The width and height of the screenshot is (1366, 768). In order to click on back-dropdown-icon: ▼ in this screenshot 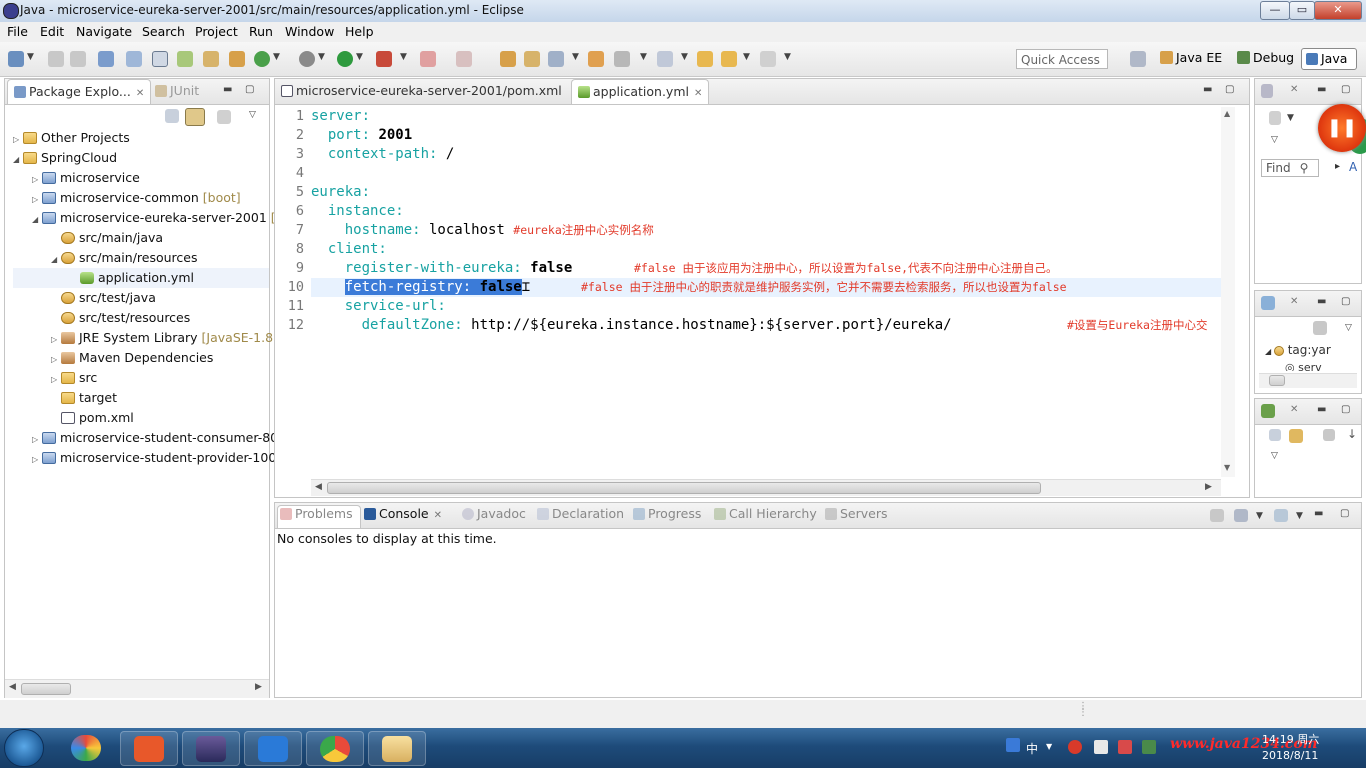, I will do `click(746, 57)`.